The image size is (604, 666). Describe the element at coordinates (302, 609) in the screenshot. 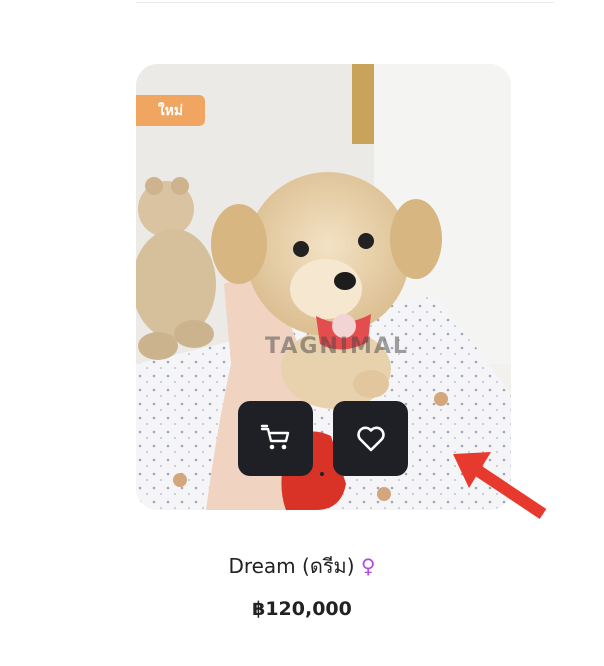

I see `product-price: ฿120,000` at that location.